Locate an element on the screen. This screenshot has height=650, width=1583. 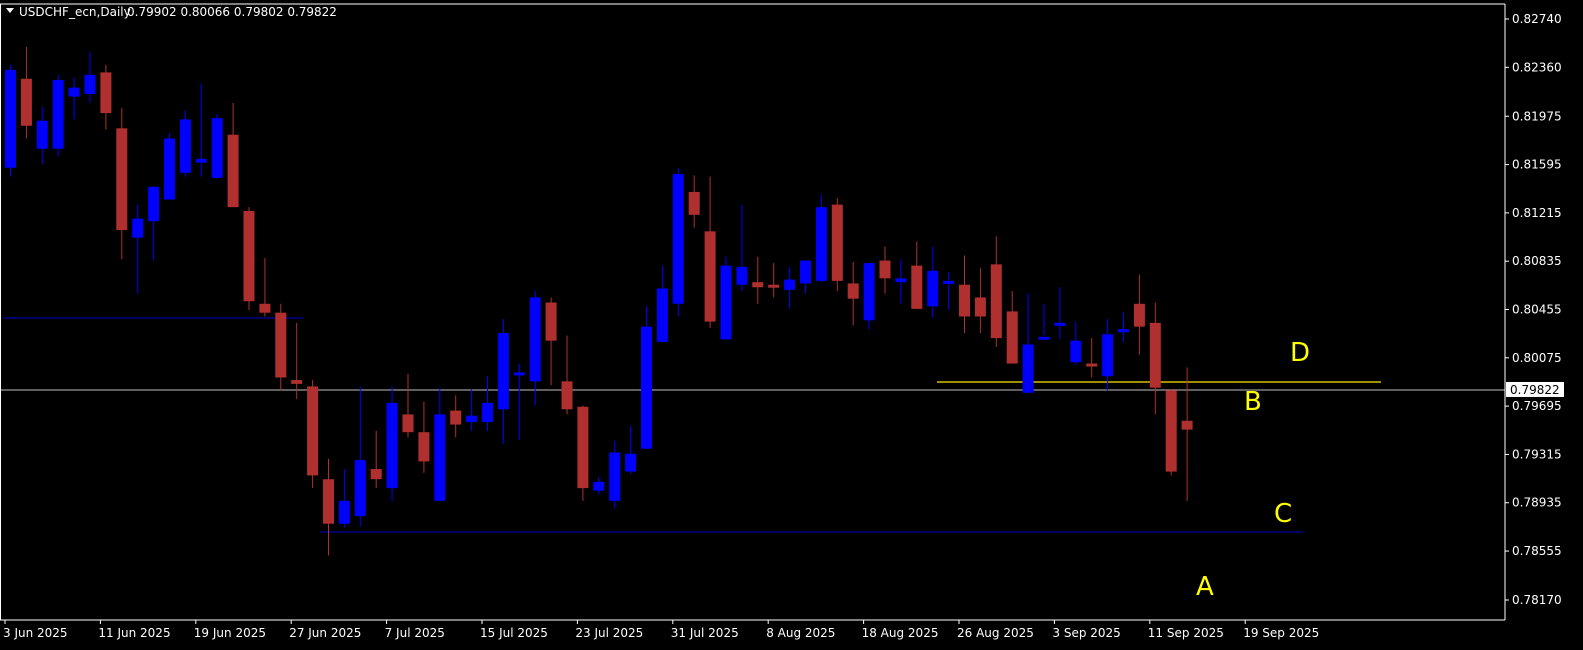
y-tick-label: 0.81215 is located at coordinates (1537, 213).